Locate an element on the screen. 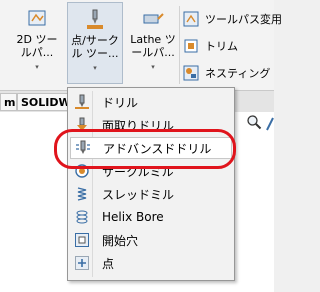 This screenshot has width=320, height=292. chamfer-drill-icon is located at coordinates (82, 125).